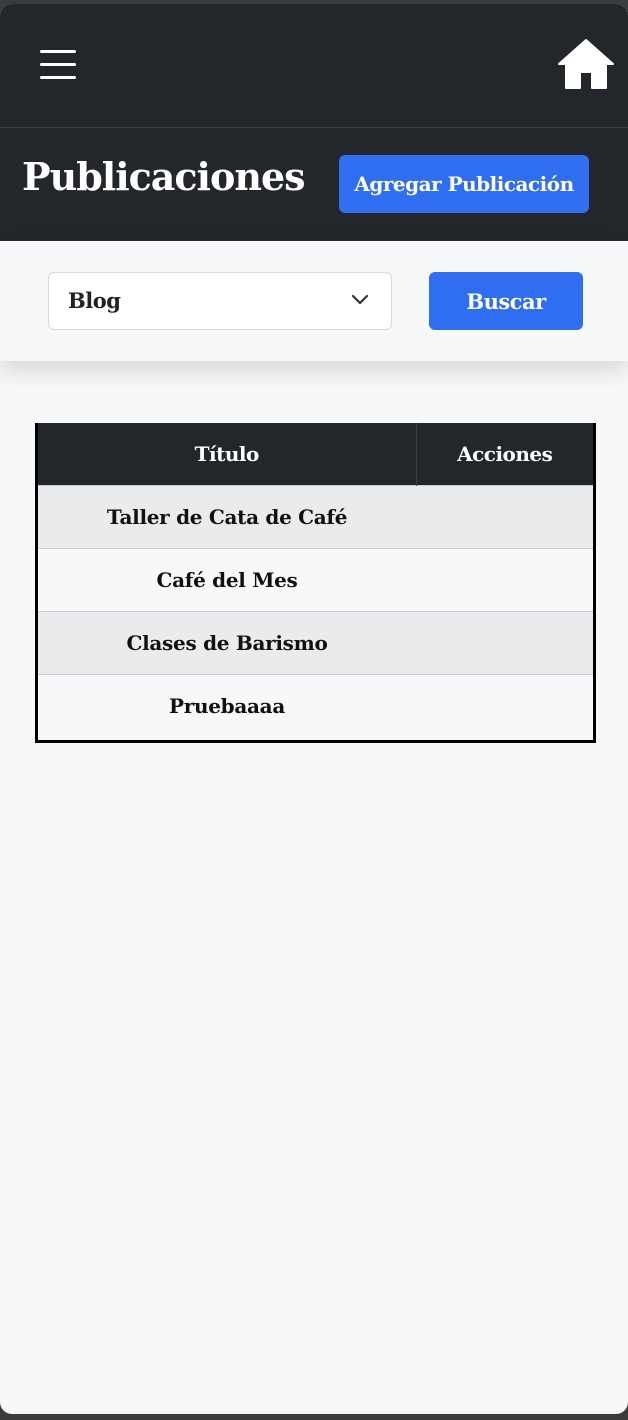 Image resolution: width=628 pixels, height=1420 pixels. I want to click on home-icon, so click(586, 64).